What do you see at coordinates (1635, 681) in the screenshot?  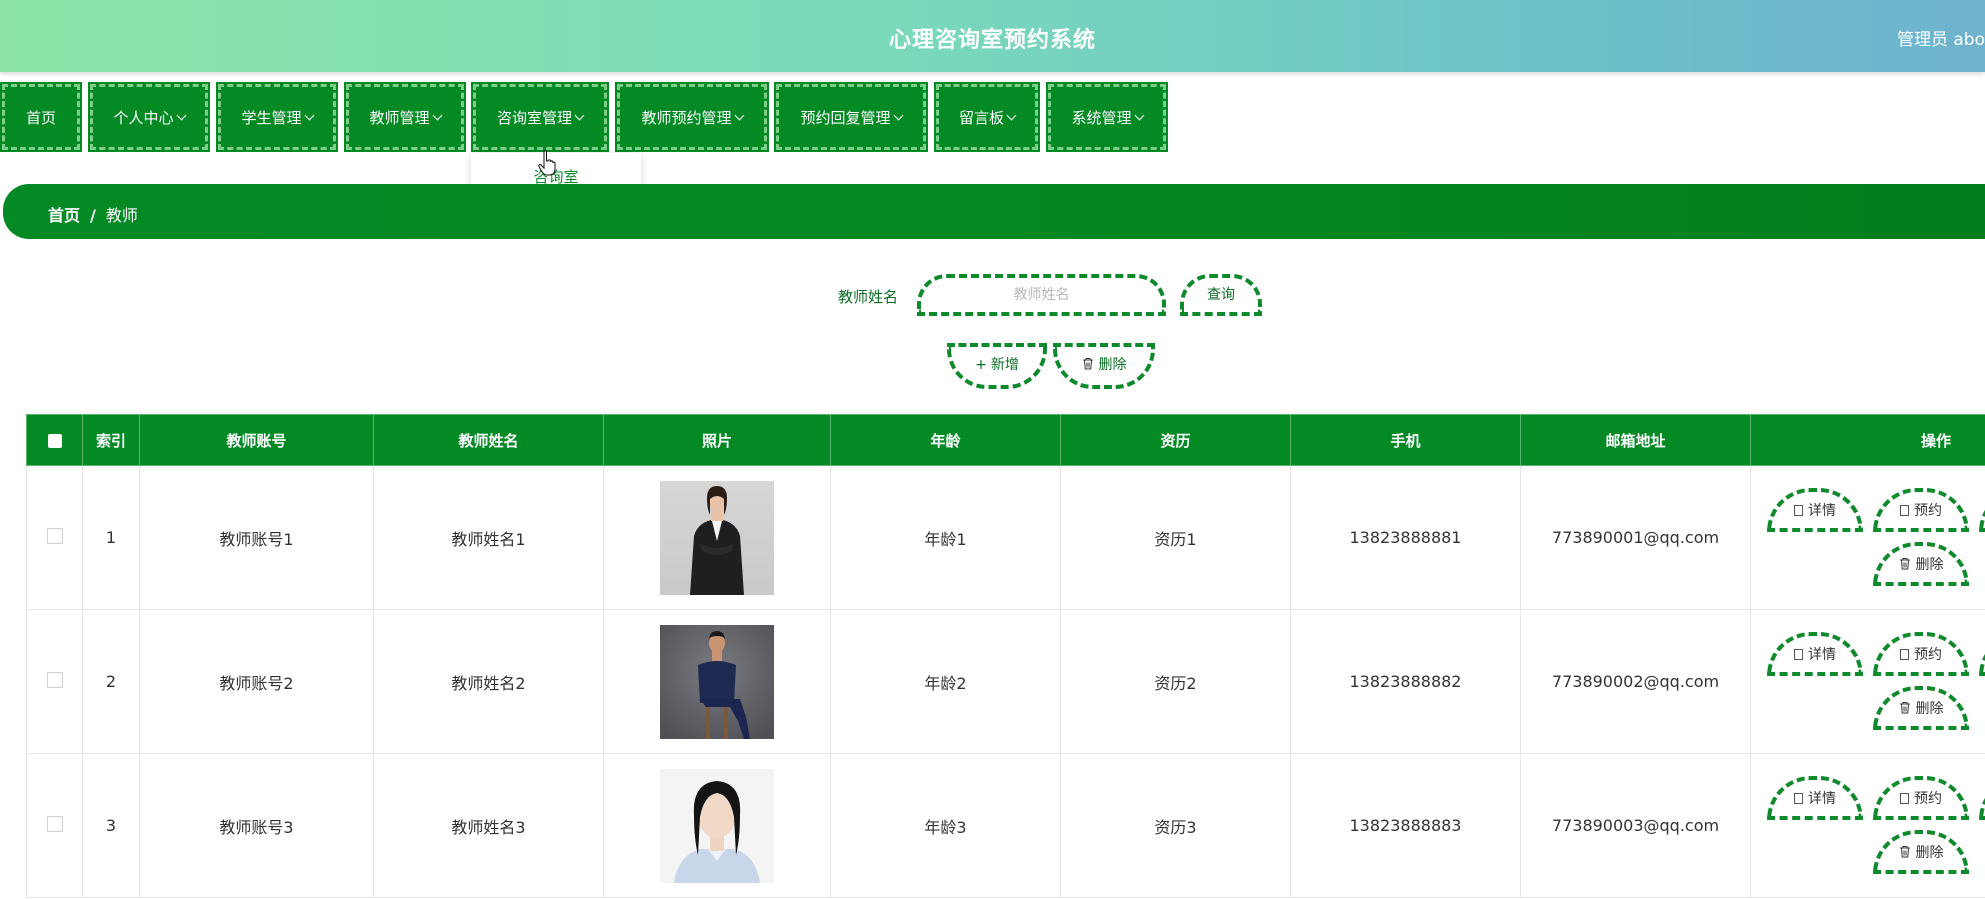 I see `cell-email: 773890002@qq.com` at bounding box center [1635, 681].